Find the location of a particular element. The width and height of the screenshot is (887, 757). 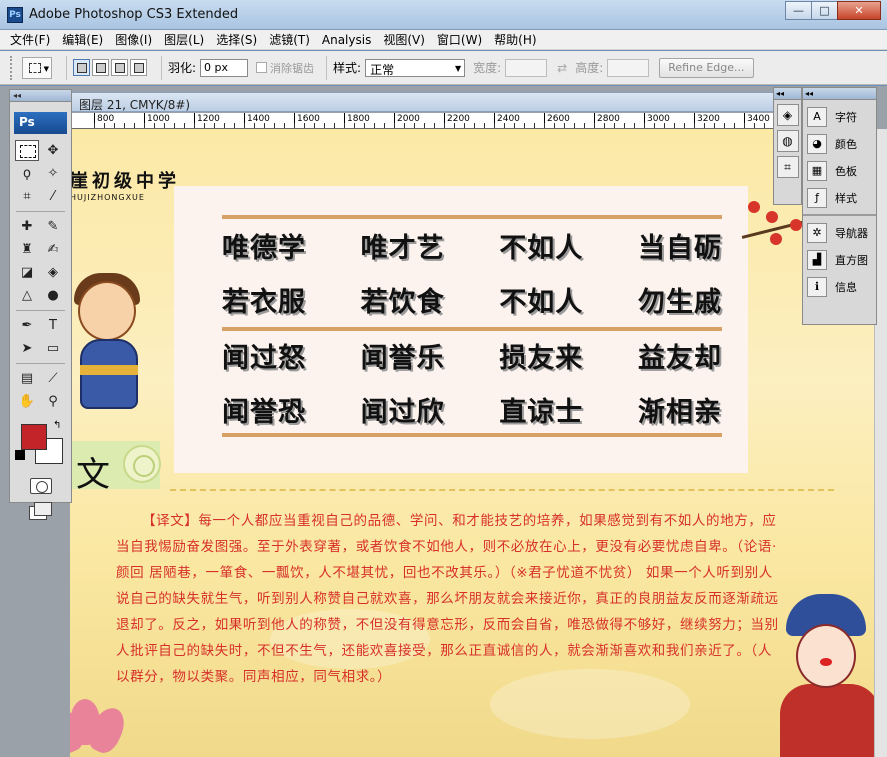

move-tool-icon: ✥ is located at coordinates (53, 150).